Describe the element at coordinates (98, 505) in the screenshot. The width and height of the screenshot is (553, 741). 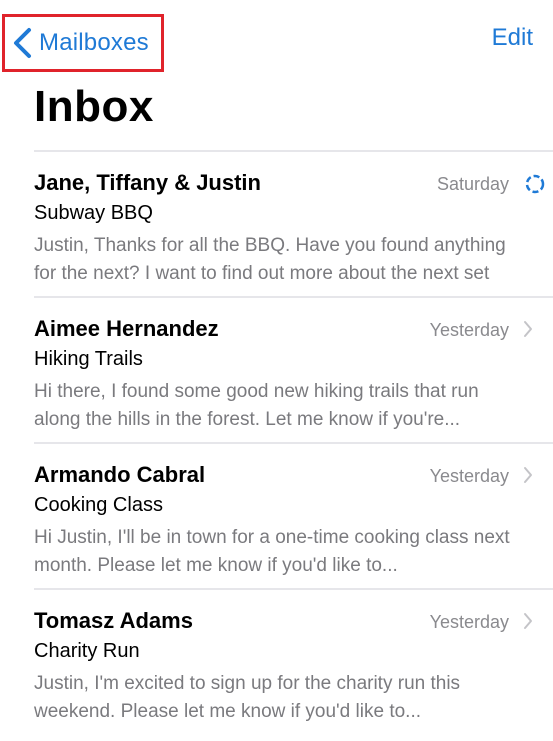
I see `message-subject: Cooking Class` at that location.